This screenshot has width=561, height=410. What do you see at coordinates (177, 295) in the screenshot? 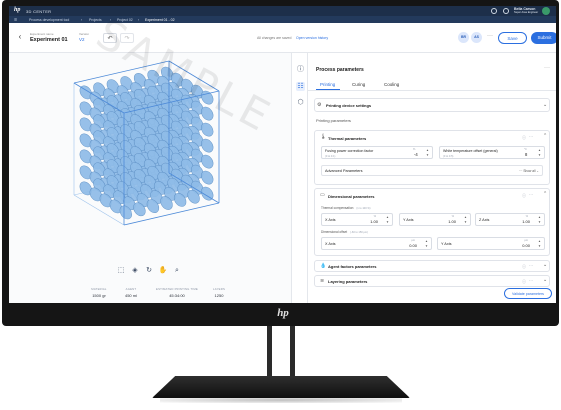
I see `stat-value: 45:34:00` at bounding box center [177, 295].